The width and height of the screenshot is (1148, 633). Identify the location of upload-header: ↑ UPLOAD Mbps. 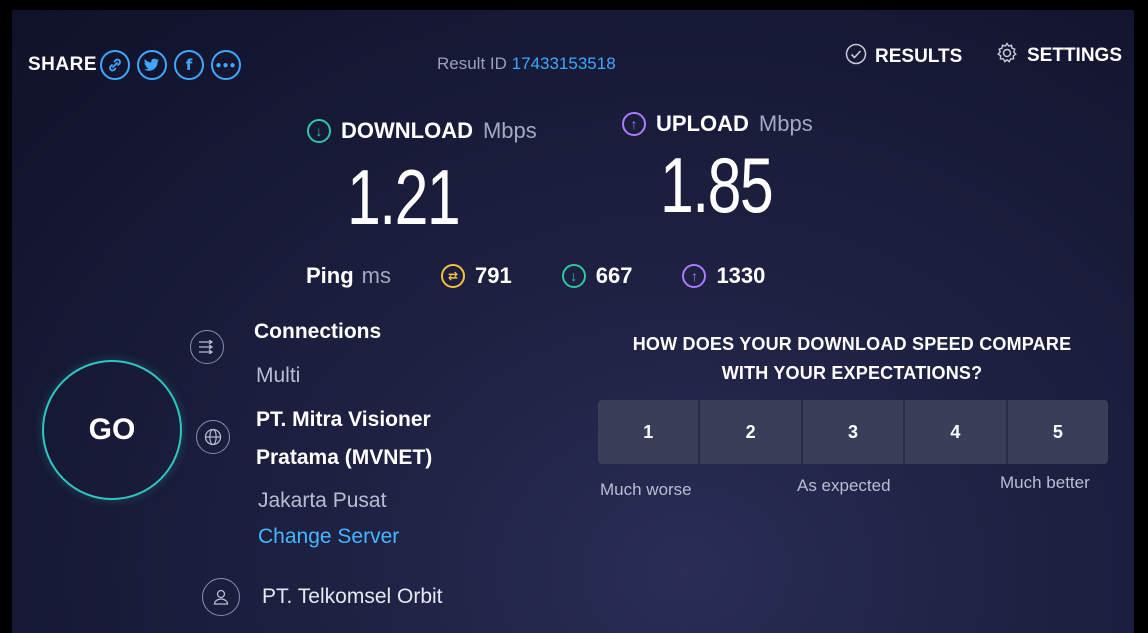
(717, 124).